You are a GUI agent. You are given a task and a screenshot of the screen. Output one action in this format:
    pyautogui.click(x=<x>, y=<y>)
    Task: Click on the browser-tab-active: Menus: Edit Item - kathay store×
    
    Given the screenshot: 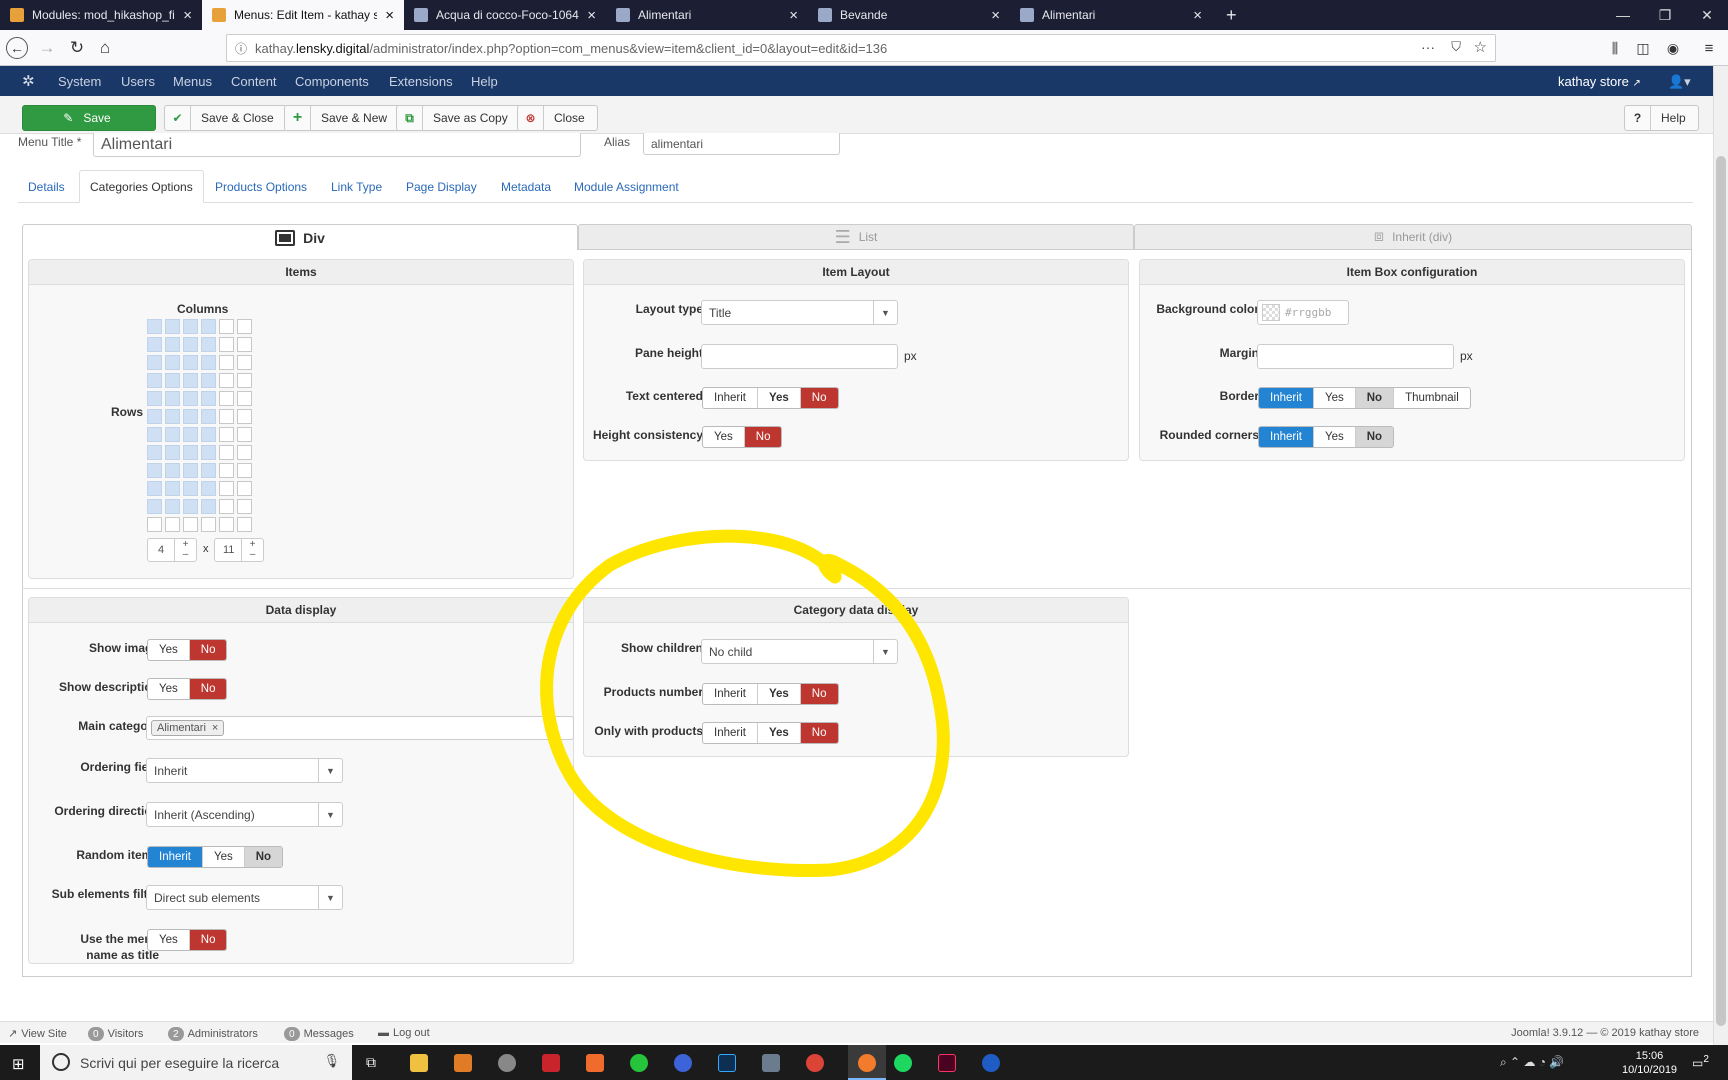 What is the action you would take?
    pyautogui.click(x=303, y=15)
    